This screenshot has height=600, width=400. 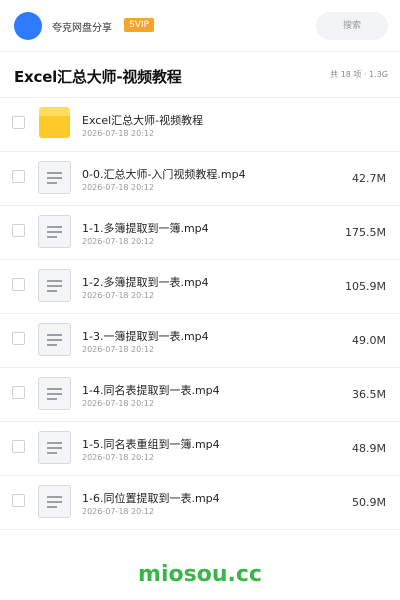 I want to click on file-name: Excel汇总大师-视频教程, so click(x=143, y=120).